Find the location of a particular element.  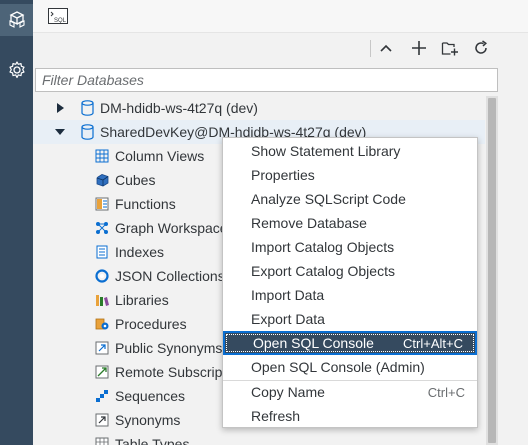

add-database-button is located at coordinates (419, 48).